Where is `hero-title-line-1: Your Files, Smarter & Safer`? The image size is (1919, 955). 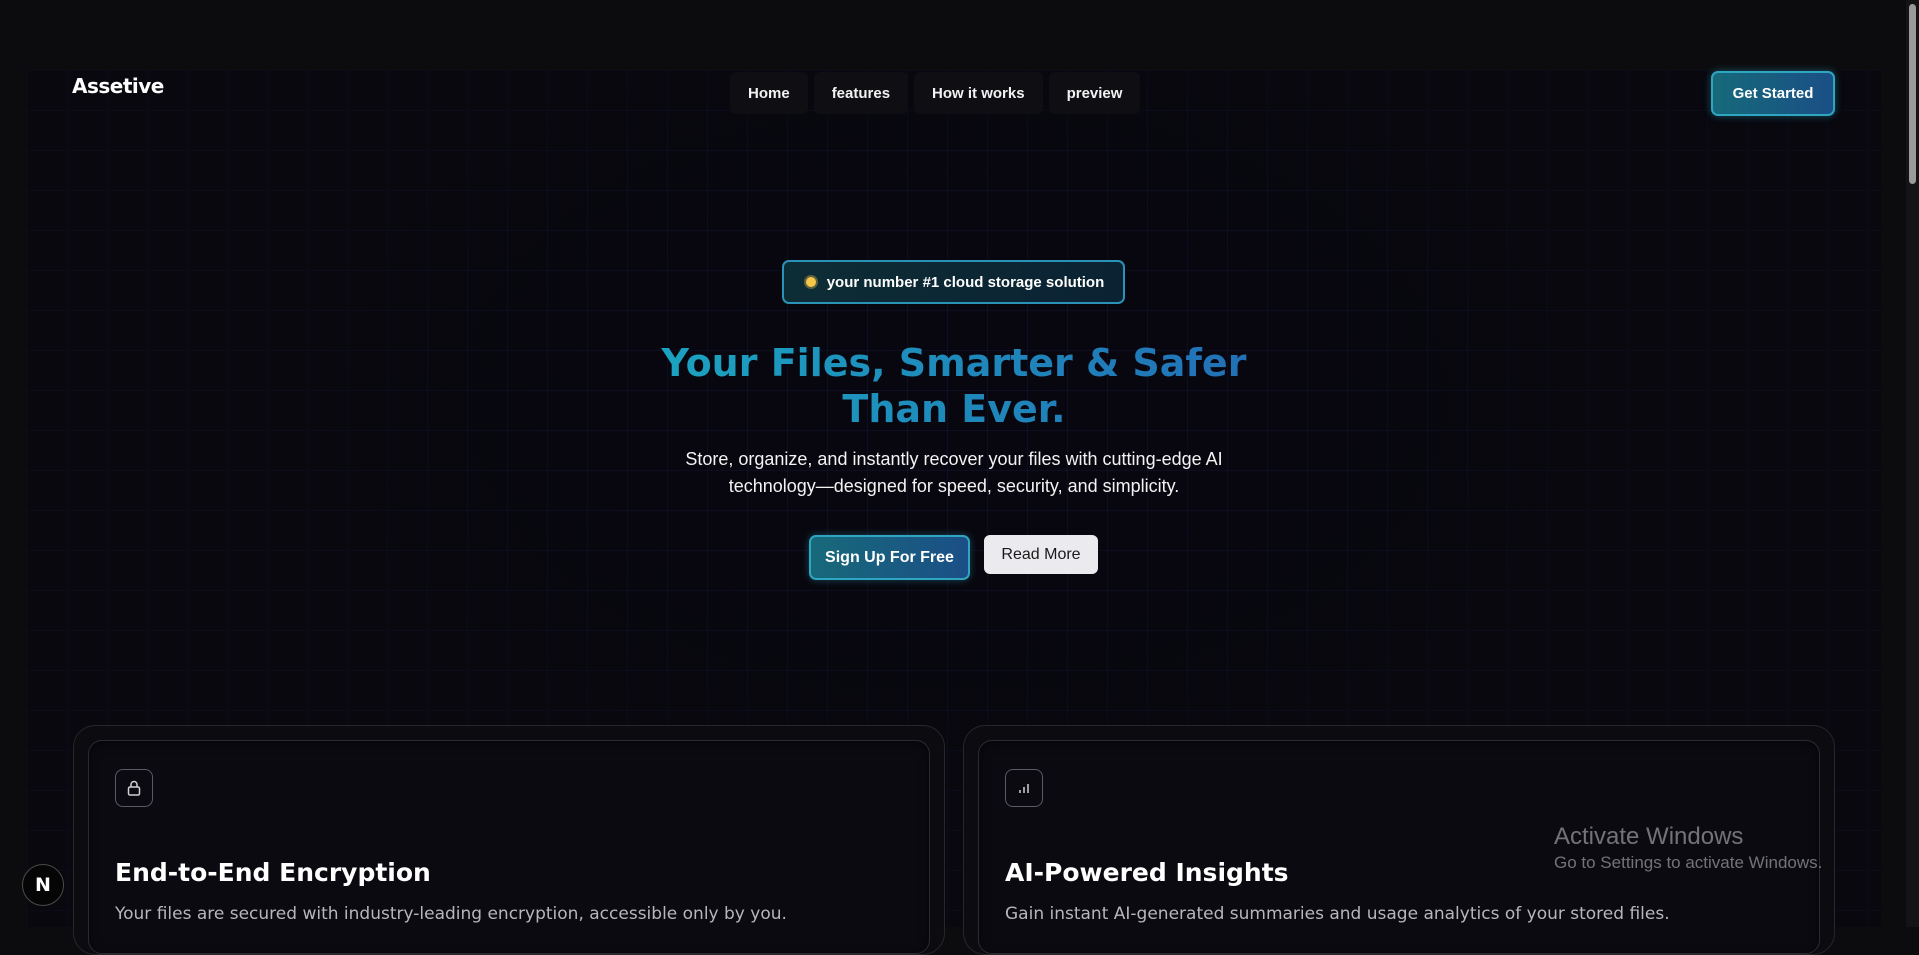 hero-title-line-1: Your Files, Smarter & Safer is located at coordinates (954, 363).